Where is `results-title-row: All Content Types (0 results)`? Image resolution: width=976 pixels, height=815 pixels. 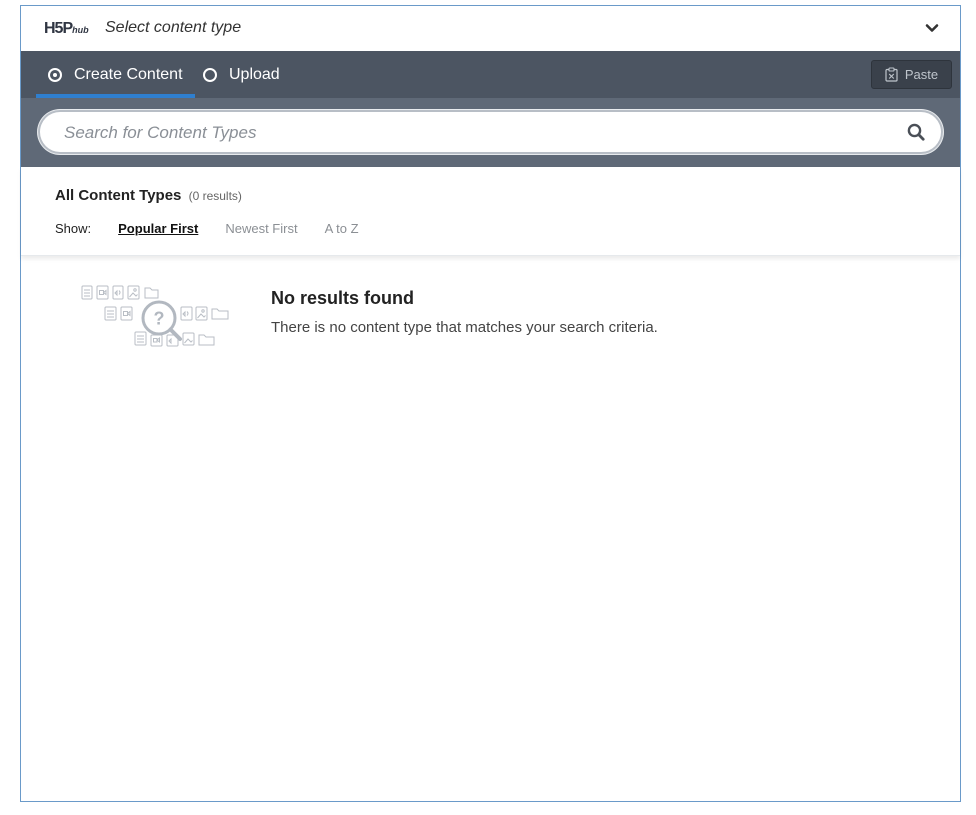
results-title-row: All Content Types (0 results) is located at coordinates (148, 195).